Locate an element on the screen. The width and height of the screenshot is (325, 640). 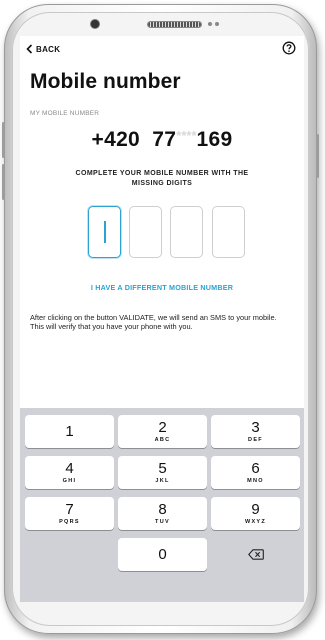
proximity-sensor is located at coordinates (210, 24).